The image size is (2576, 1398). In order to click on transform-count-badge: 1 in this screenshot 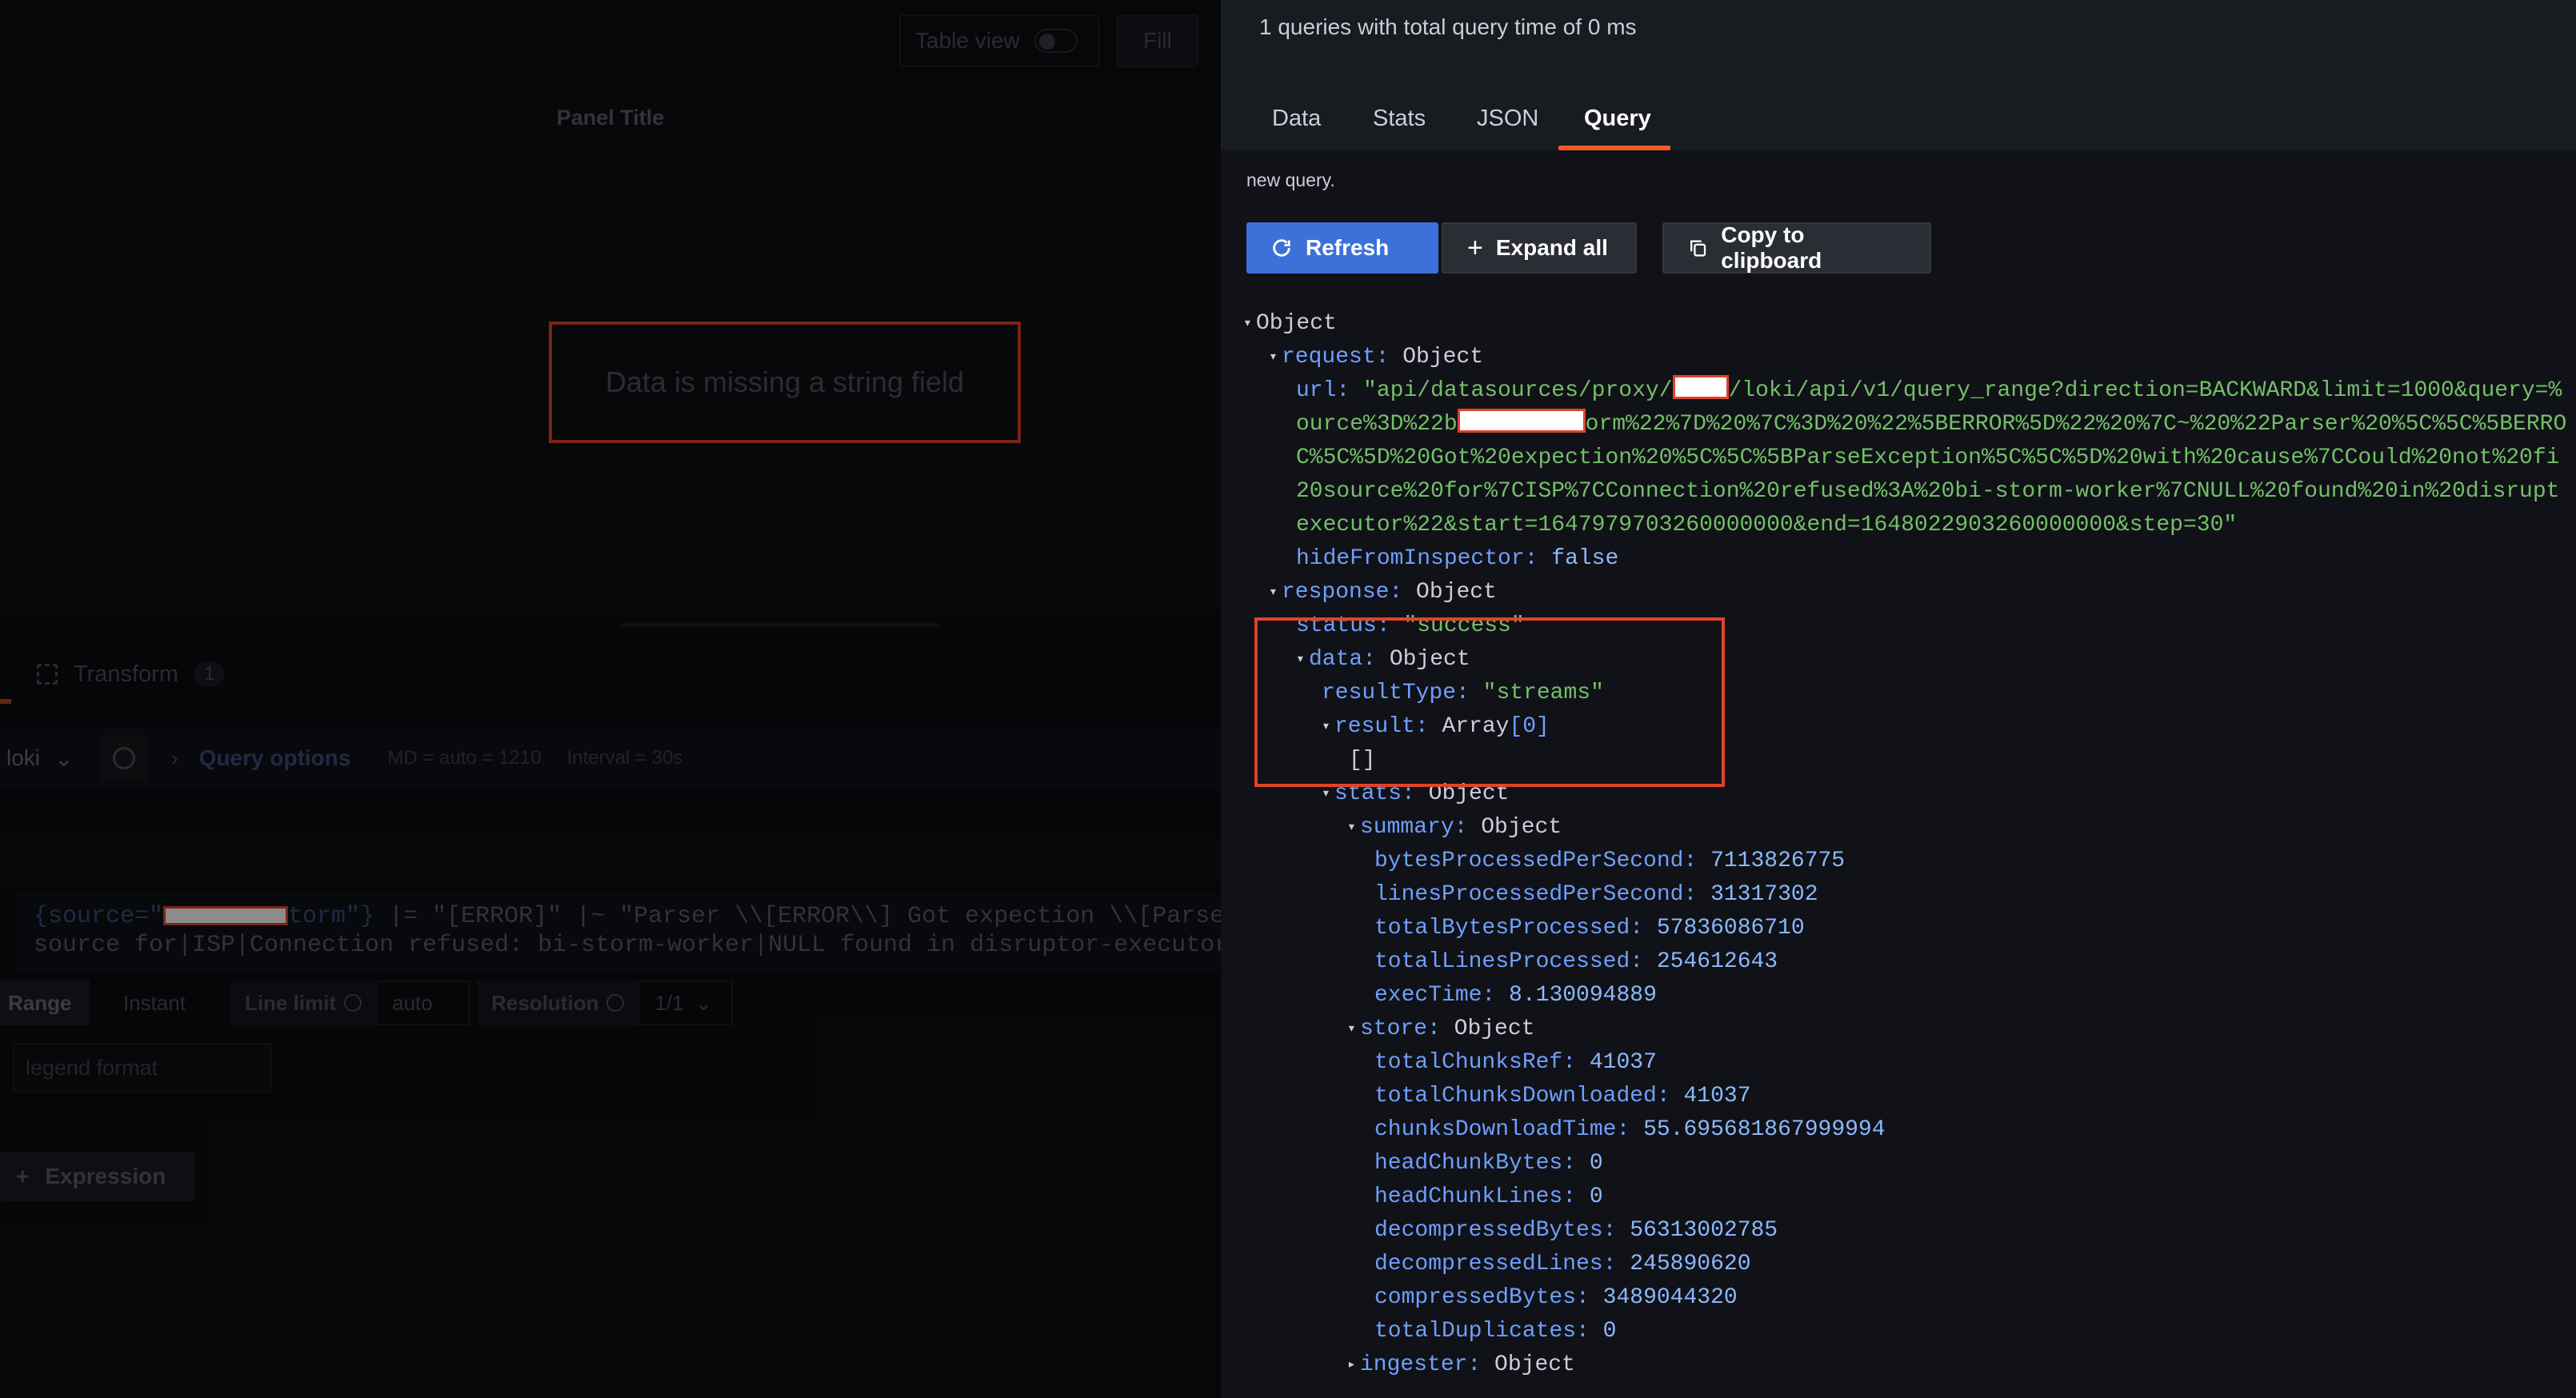, I will do `click(209, 674)`.